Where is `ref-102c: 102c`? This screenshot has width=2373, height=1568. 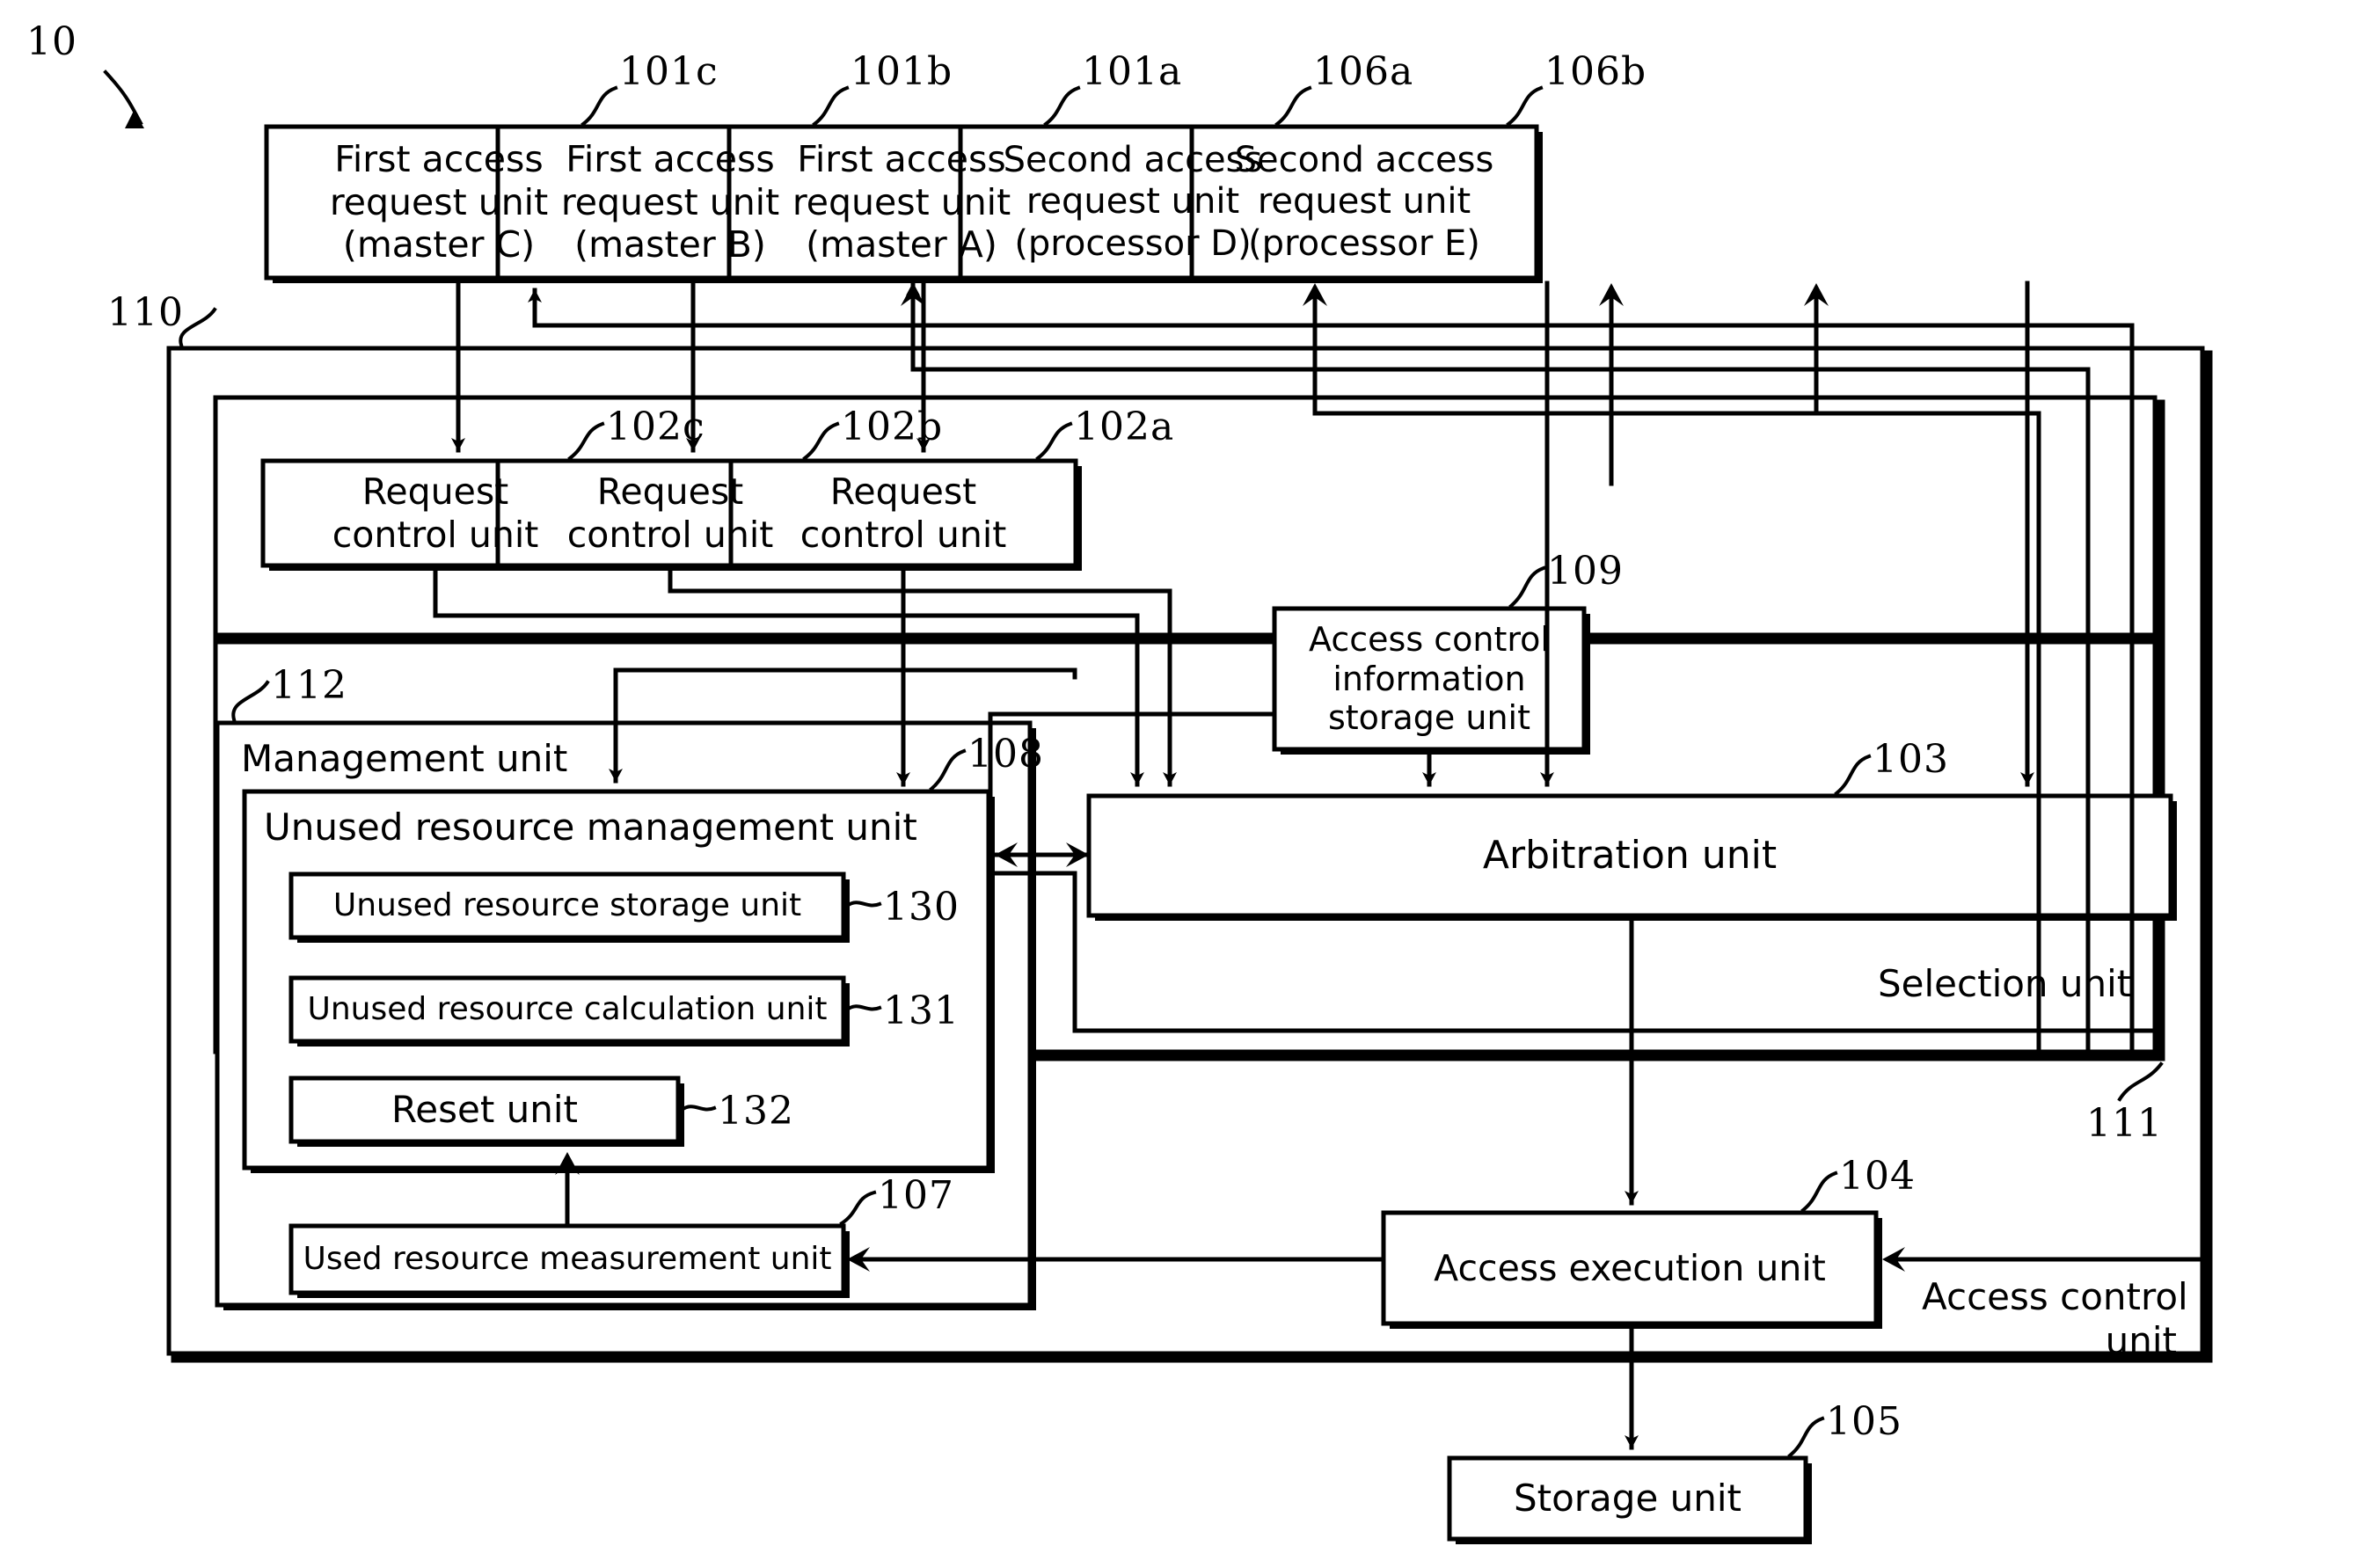
ref-102c: 102c is located at coordinates (655, 427).